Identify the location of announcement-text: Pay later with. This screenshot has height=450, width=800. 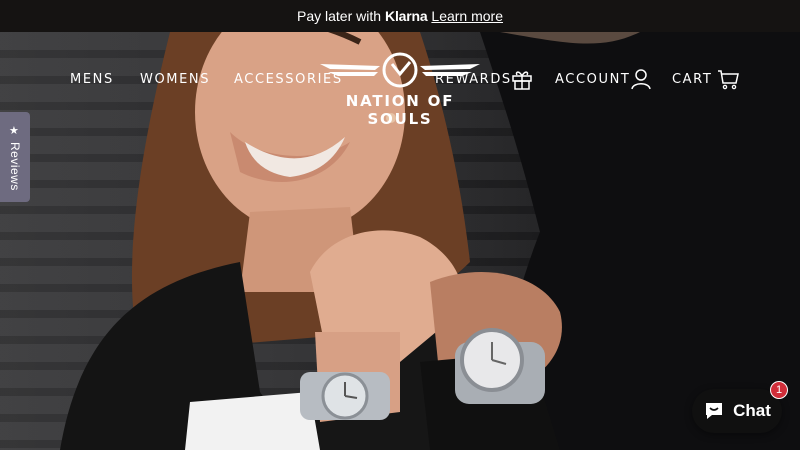
(339, 16).